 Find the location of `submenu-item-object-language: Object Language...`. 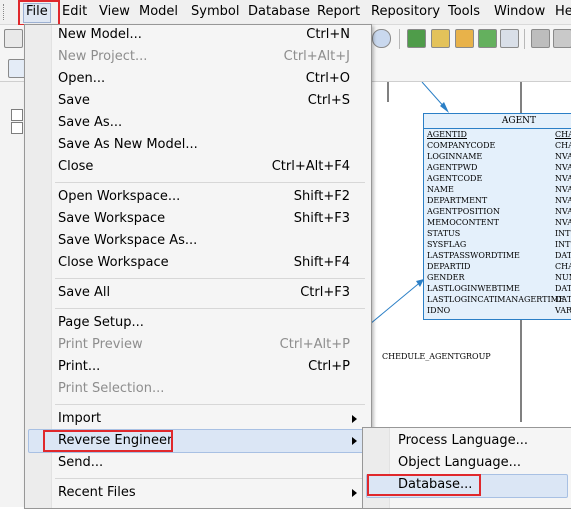

submenu-item-object-language: Object Language... is located at coordinates (459, 463).